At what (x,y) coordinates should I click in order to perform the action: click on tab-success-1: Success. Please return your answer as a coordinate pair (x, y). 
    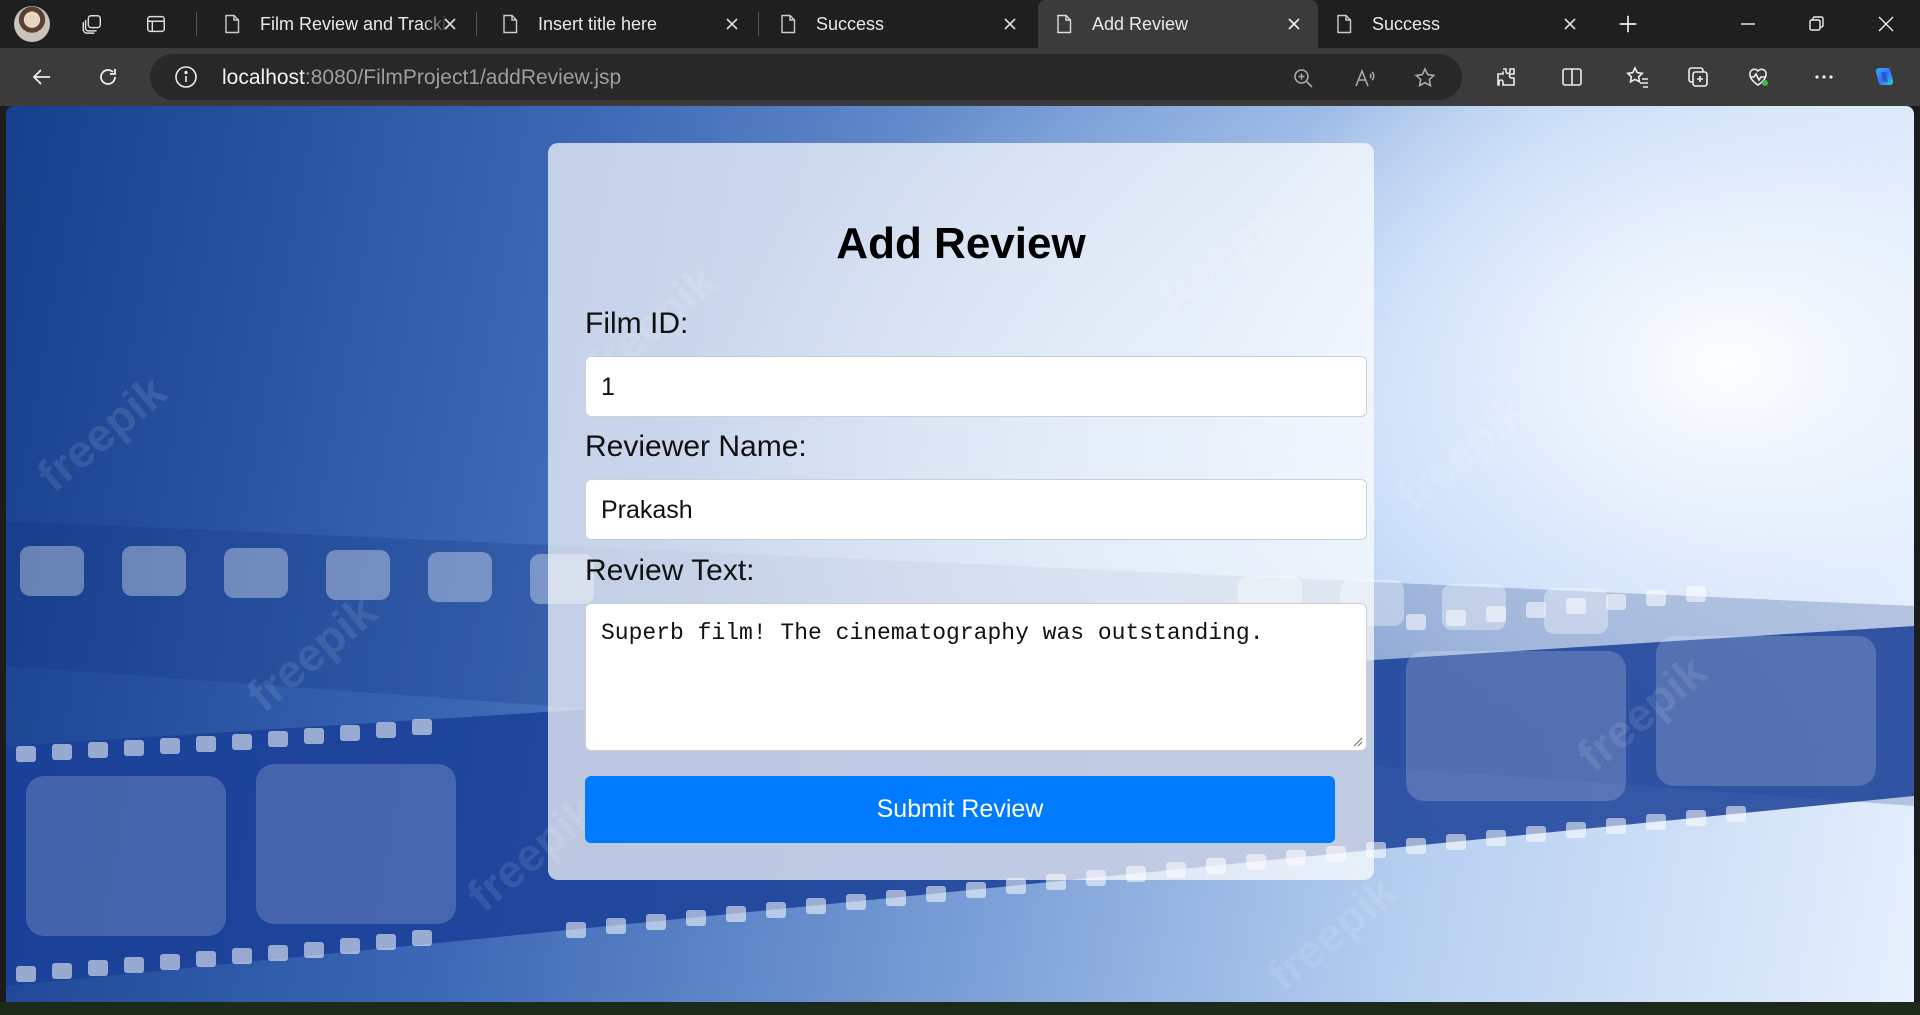
    Looking at the image, I should click on (898, 24).